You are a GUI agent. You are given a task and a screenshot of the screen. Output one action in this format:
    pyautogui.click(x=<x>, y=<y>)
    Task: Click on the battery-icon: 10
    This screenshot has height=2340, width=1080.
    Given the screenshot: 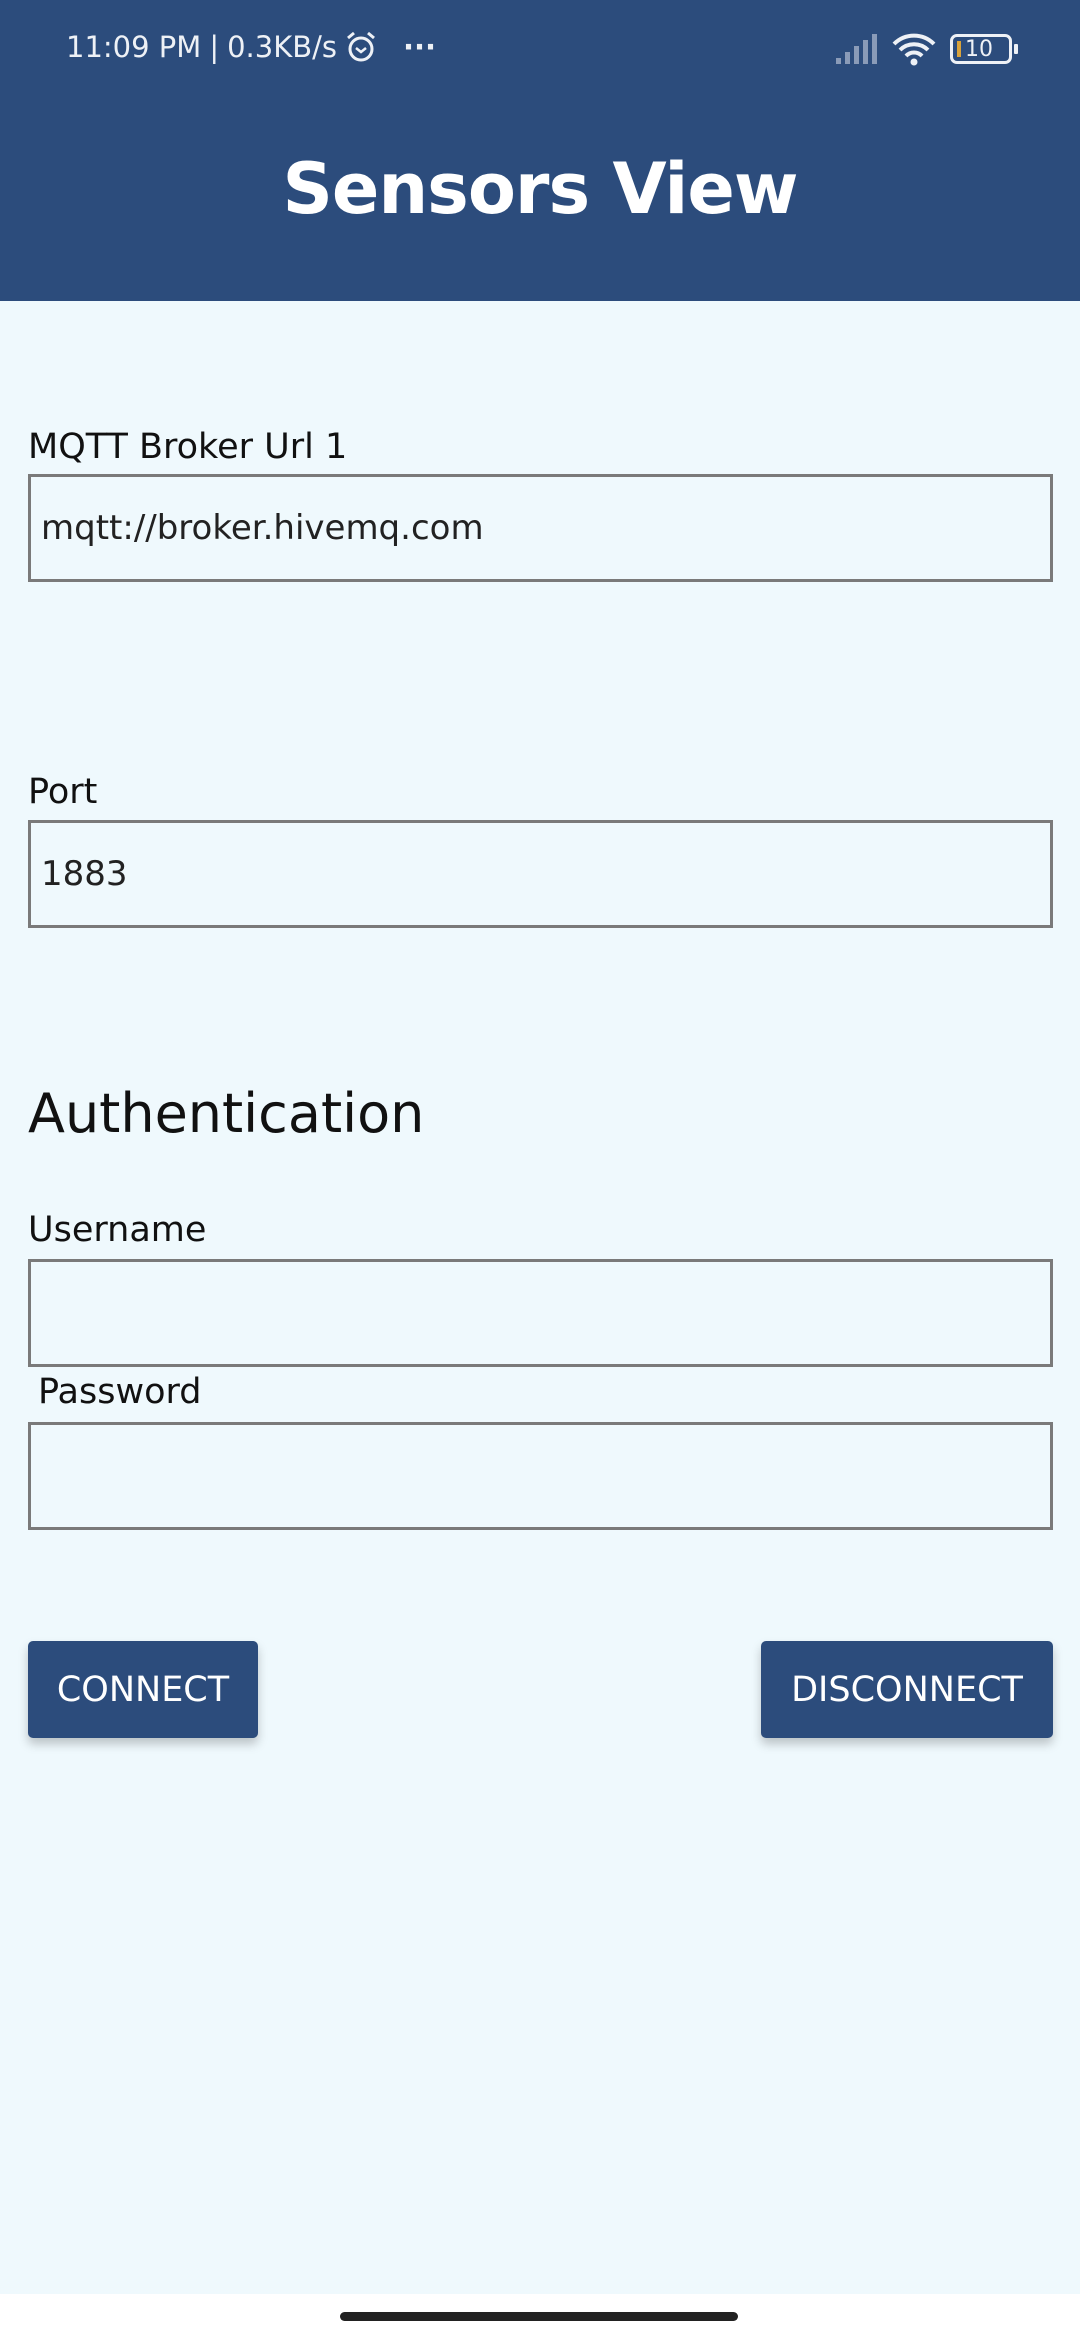 What is the action you would take?
    pyautogui.click(x=984, y=49)
    